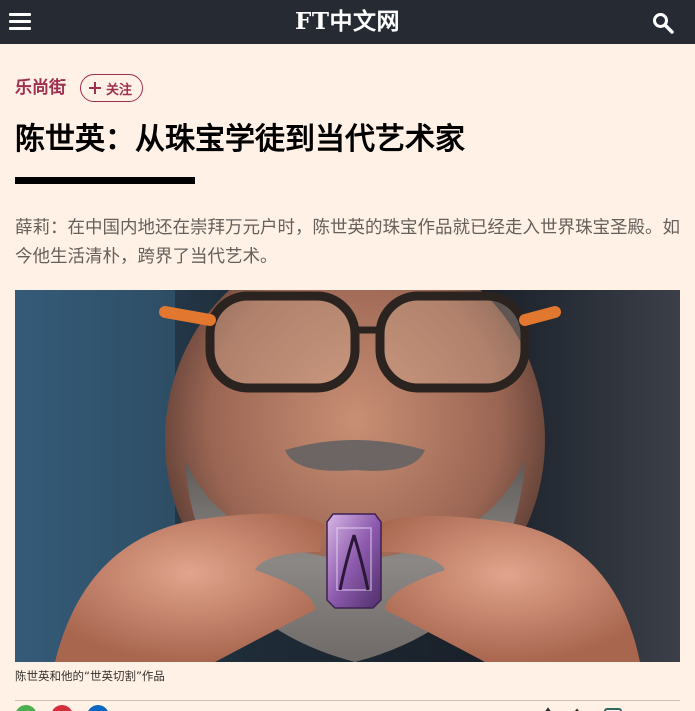 The width and height of the screenshot is (695, 711). Describe the element at coordinates (98, 708) in the screenshot. I see `linkedin-share-icon` at that location.